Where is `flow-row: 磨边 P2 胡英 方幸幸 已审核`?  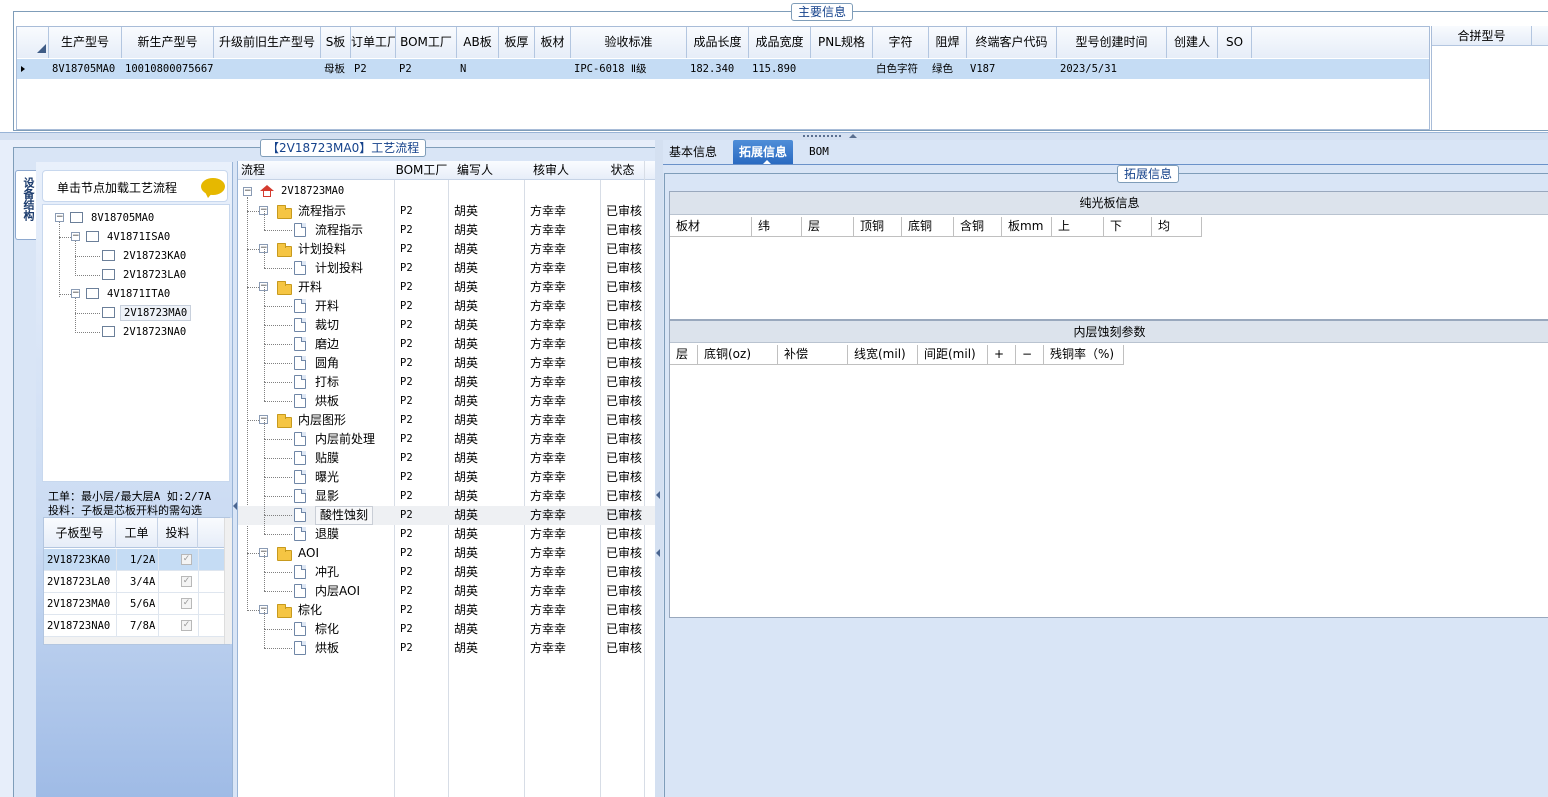
flow-row: 磨边 P2 胡英 方幸幸 已审核 is located at coordinates (448, 339).